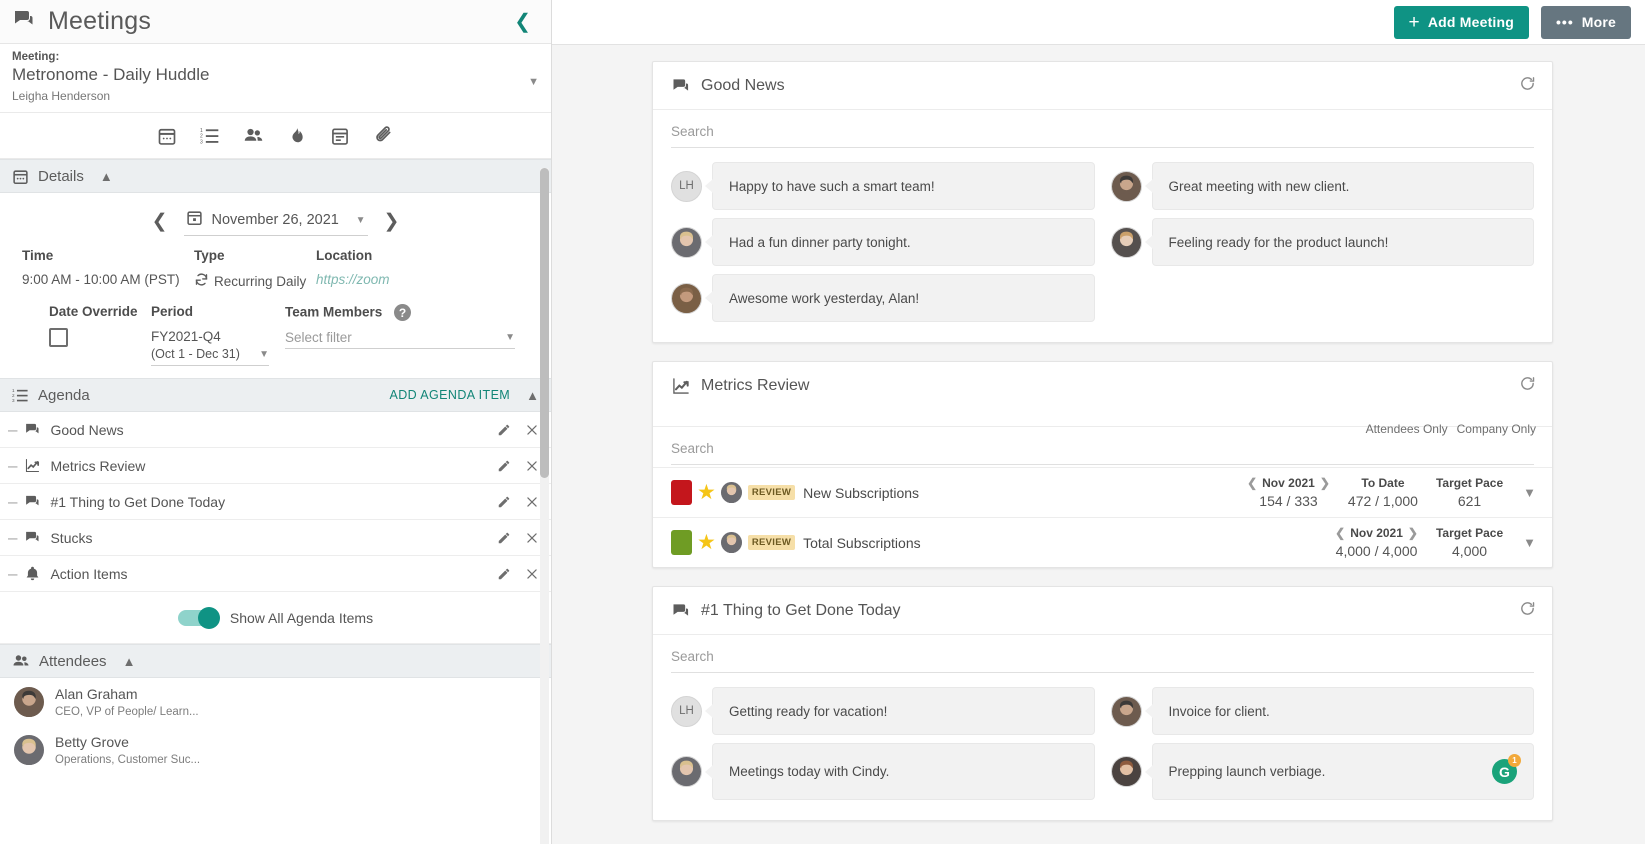 This screenshot has width=1645, height=844. Describe the element at coordinates (1376, 542) in the screenshot. I see `metric-column: ❮ Nov 2021 ❯ 4,000 / 4,000` at that location.